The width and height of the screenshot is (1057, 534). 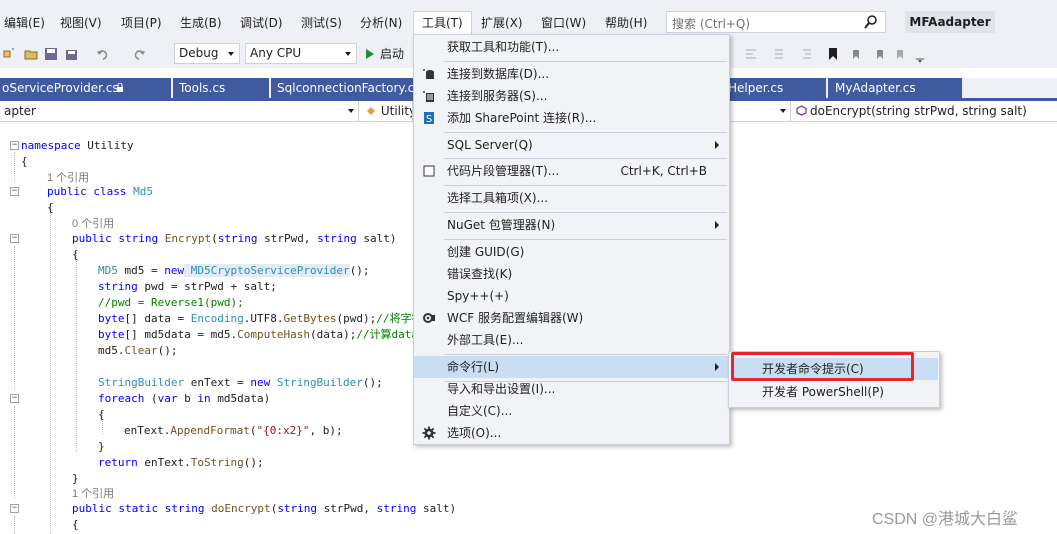 What do you see at coordinates (924, 111) in the screenshot?
I see `member-selector: doEncrypt(string strPwd, string salt)` at bounding box center [924, 111].